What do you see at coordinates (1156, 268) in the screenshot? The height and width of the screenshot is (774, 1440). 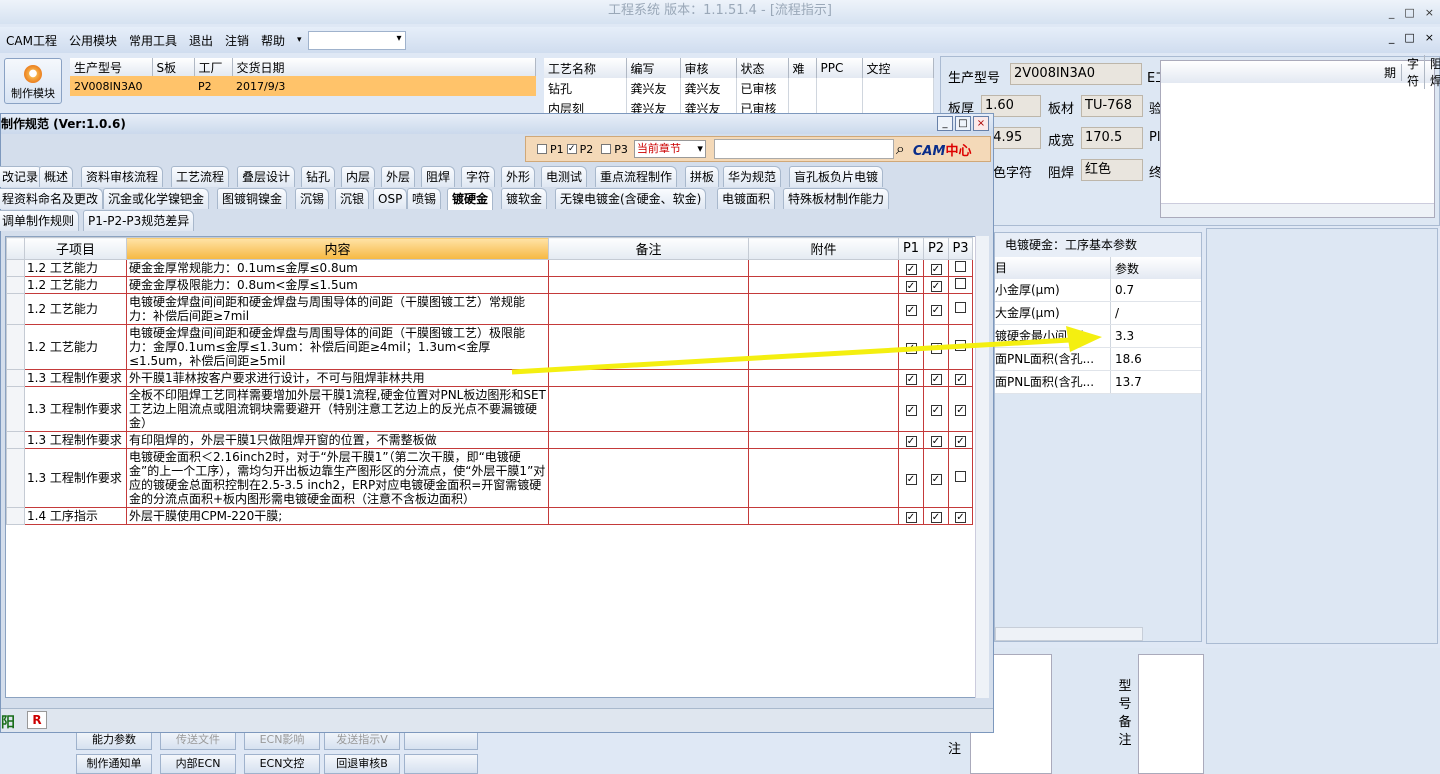 I see `col-param: 参数` at bounding box center [1156, 268].